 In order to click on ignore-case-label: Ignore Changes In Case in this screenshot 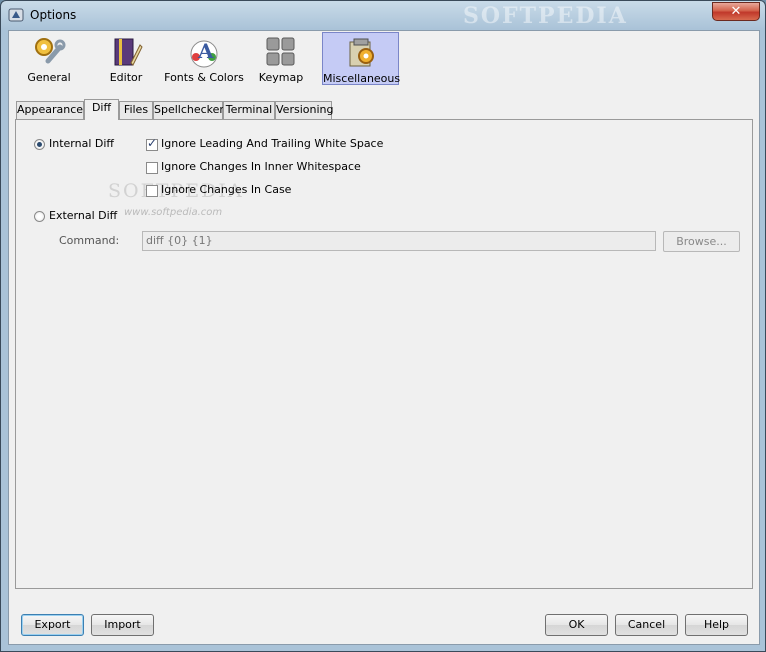, I will do `click(226, 189)`.